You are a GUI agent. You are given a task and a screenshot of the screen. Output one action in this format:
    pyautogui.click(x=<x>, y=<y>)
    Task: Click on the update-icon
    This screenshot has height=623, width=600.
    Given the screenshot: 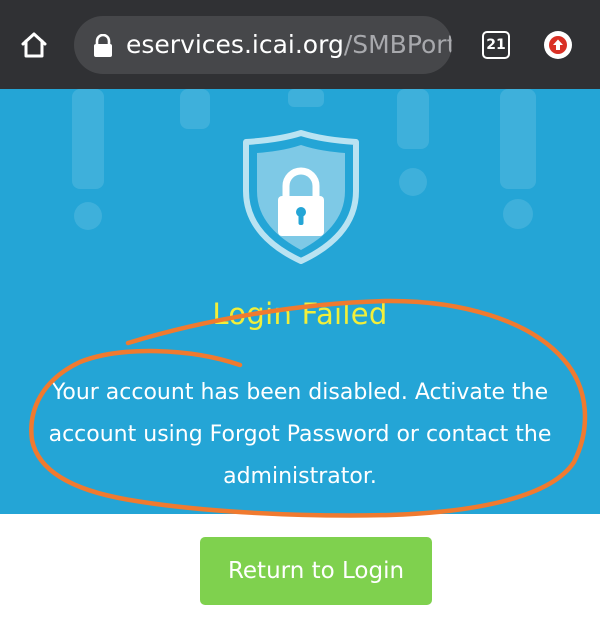 What is the action you would take?
    pyautogui.click(x=558, y=45)
    